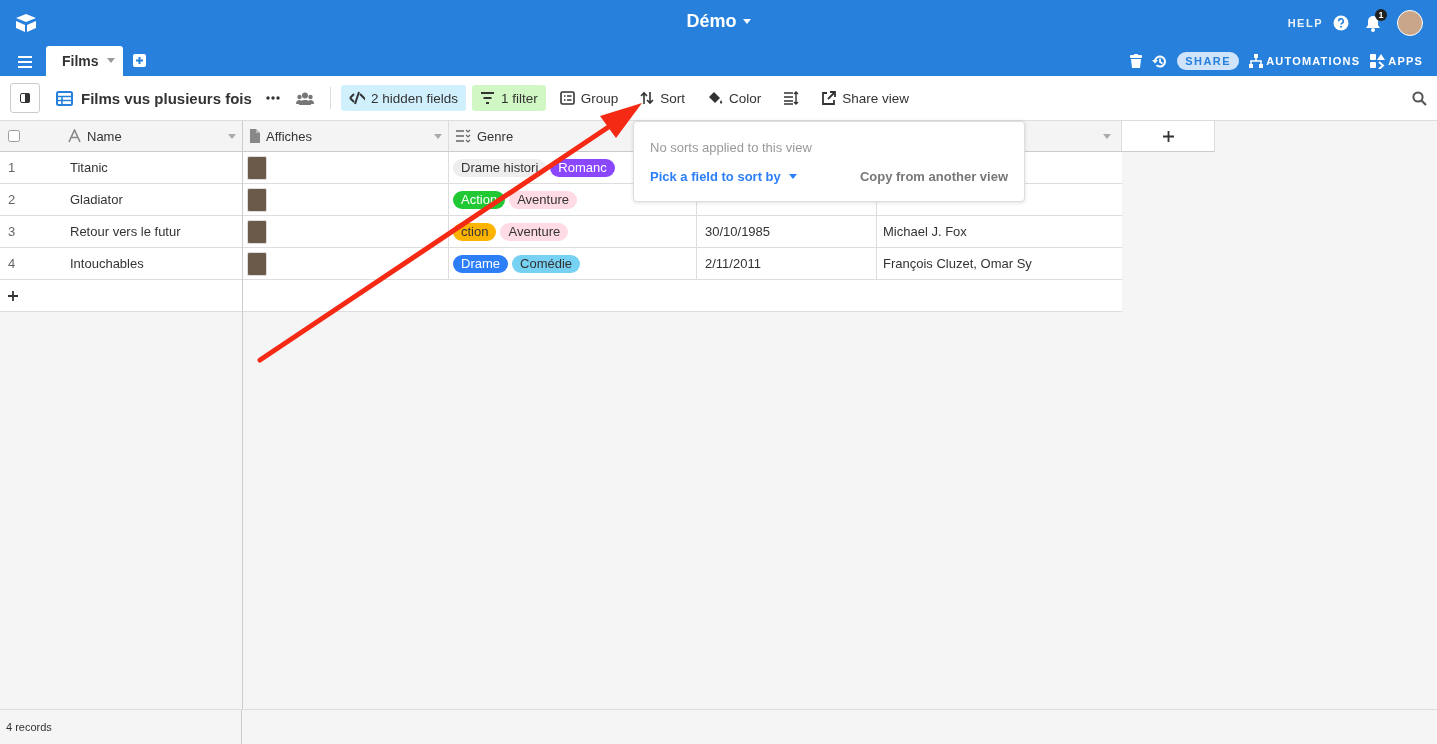 This screenshot has height=744, width=1437. I want to click on avatar, so click(1410, 23).